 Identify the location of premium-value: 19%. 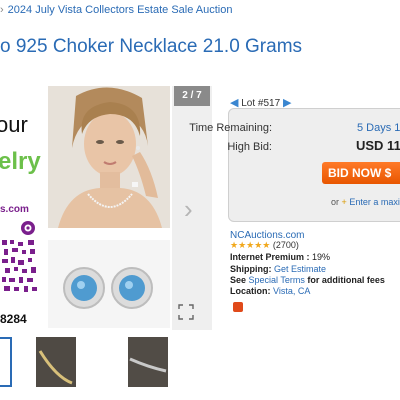
(321, 257).